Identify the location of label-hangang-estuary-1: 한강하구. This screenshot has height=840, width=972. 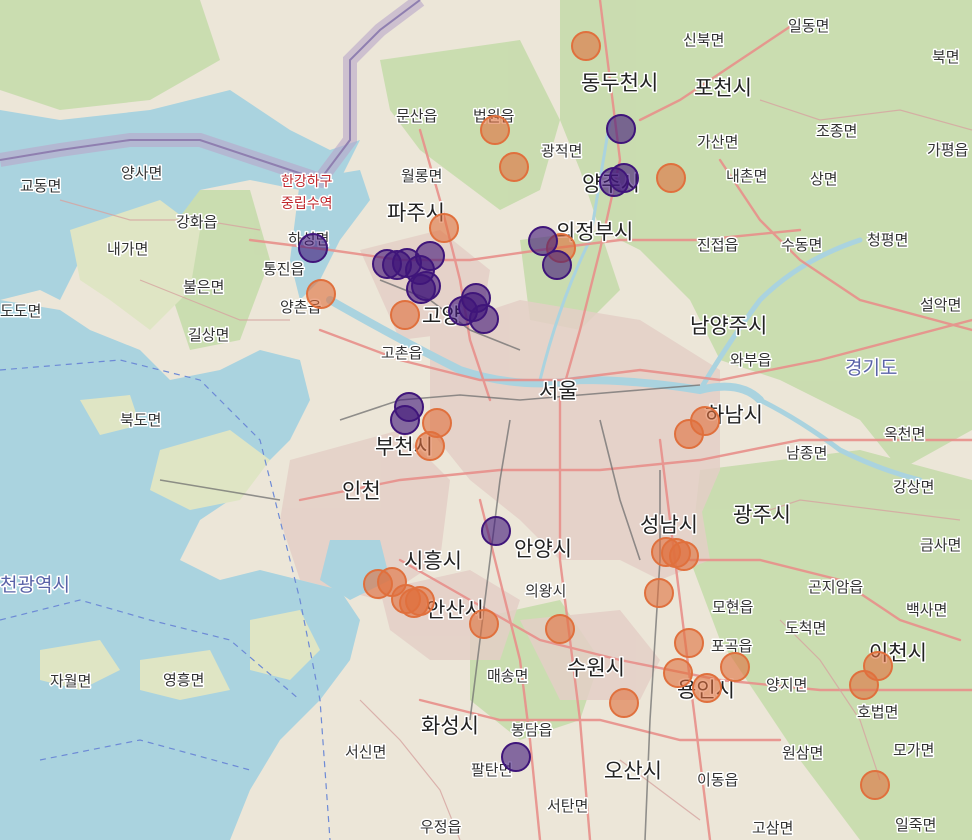
(307, 182).